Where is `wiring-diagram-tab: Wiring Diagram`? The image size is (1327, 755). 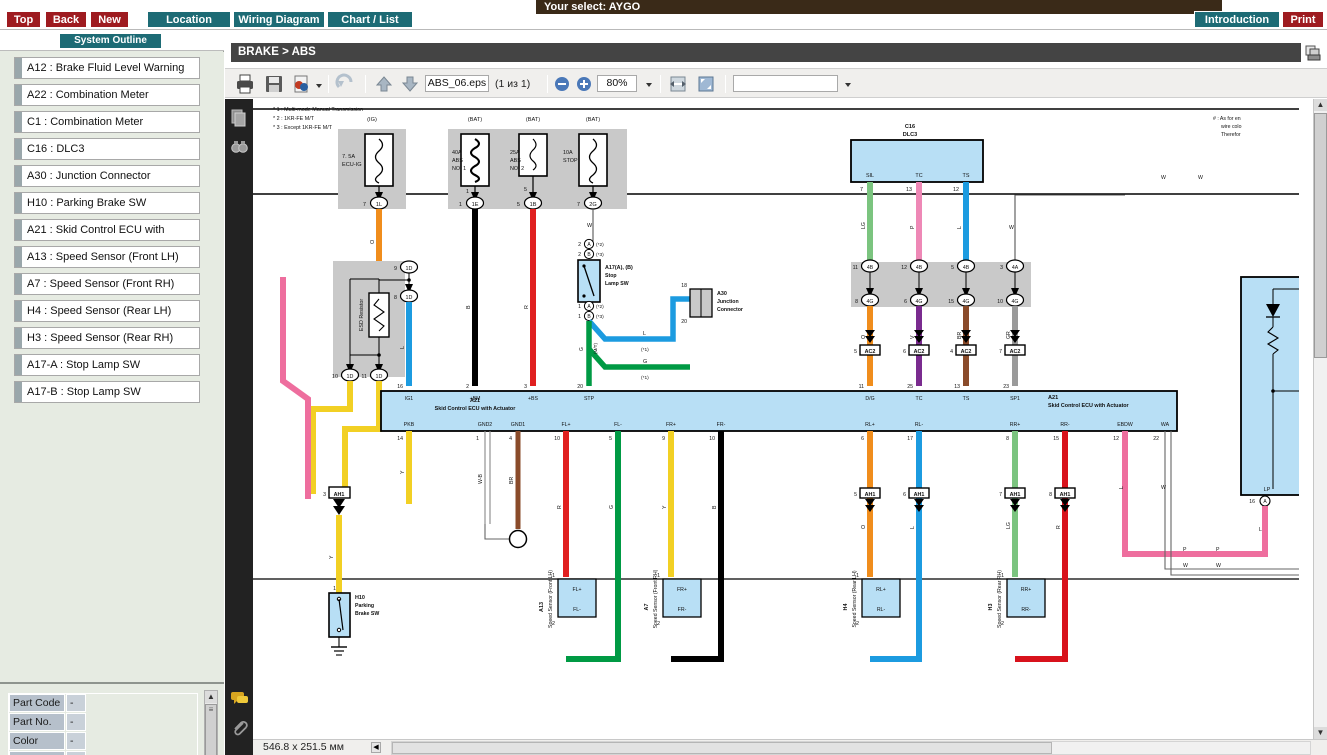
wiring-diagram-tab: Wiring Diagram is located at coordinates (279, 19).